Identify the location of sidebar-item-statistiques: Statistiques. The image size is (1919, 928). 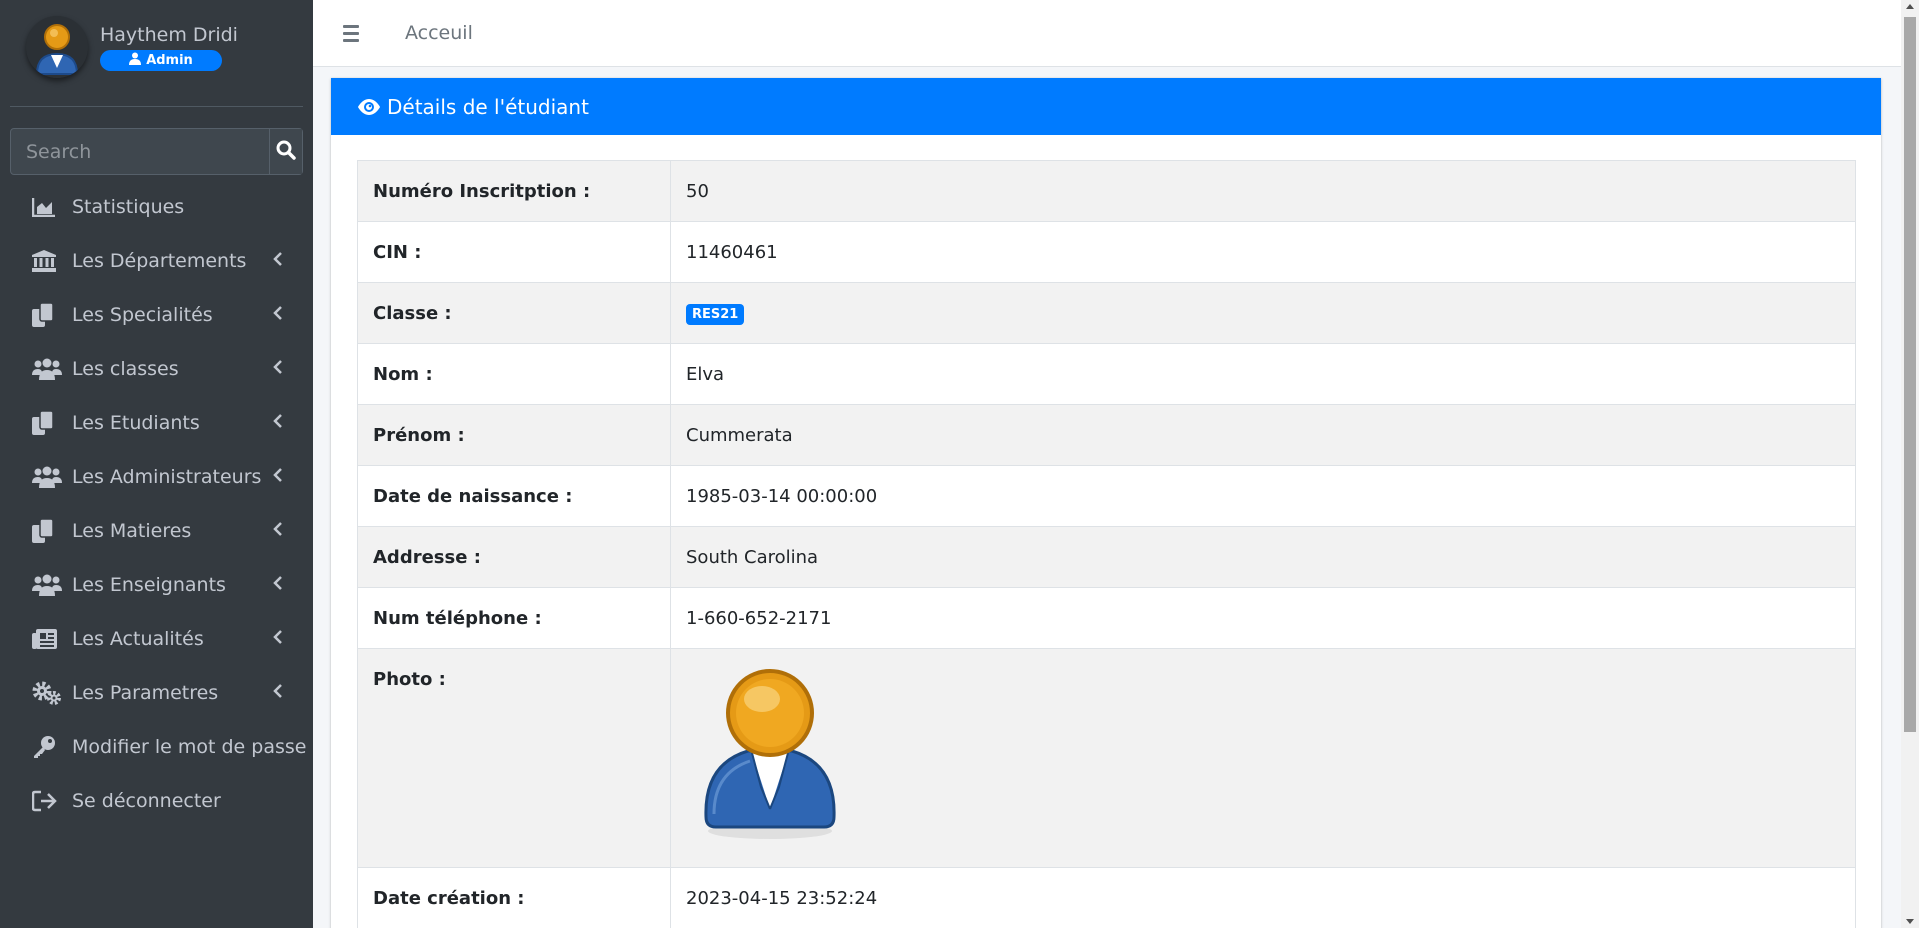
(156, 207).